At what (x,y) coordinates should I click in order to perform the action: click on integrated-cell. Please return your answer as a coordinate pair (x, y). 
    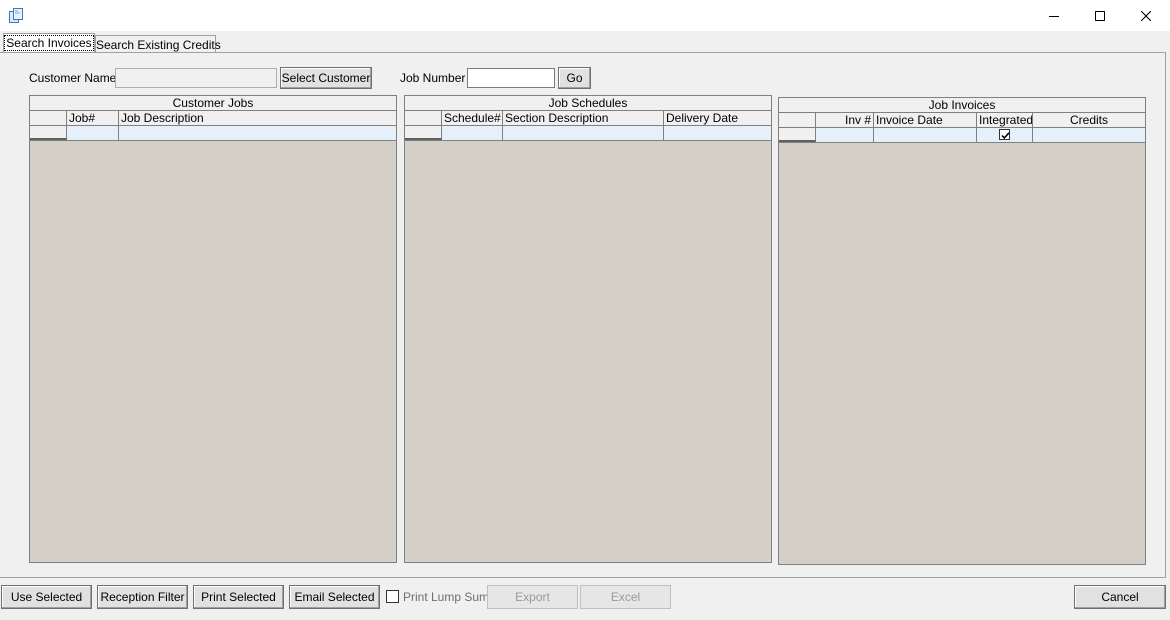
    Looking at the image, I should click on (1005, 135).